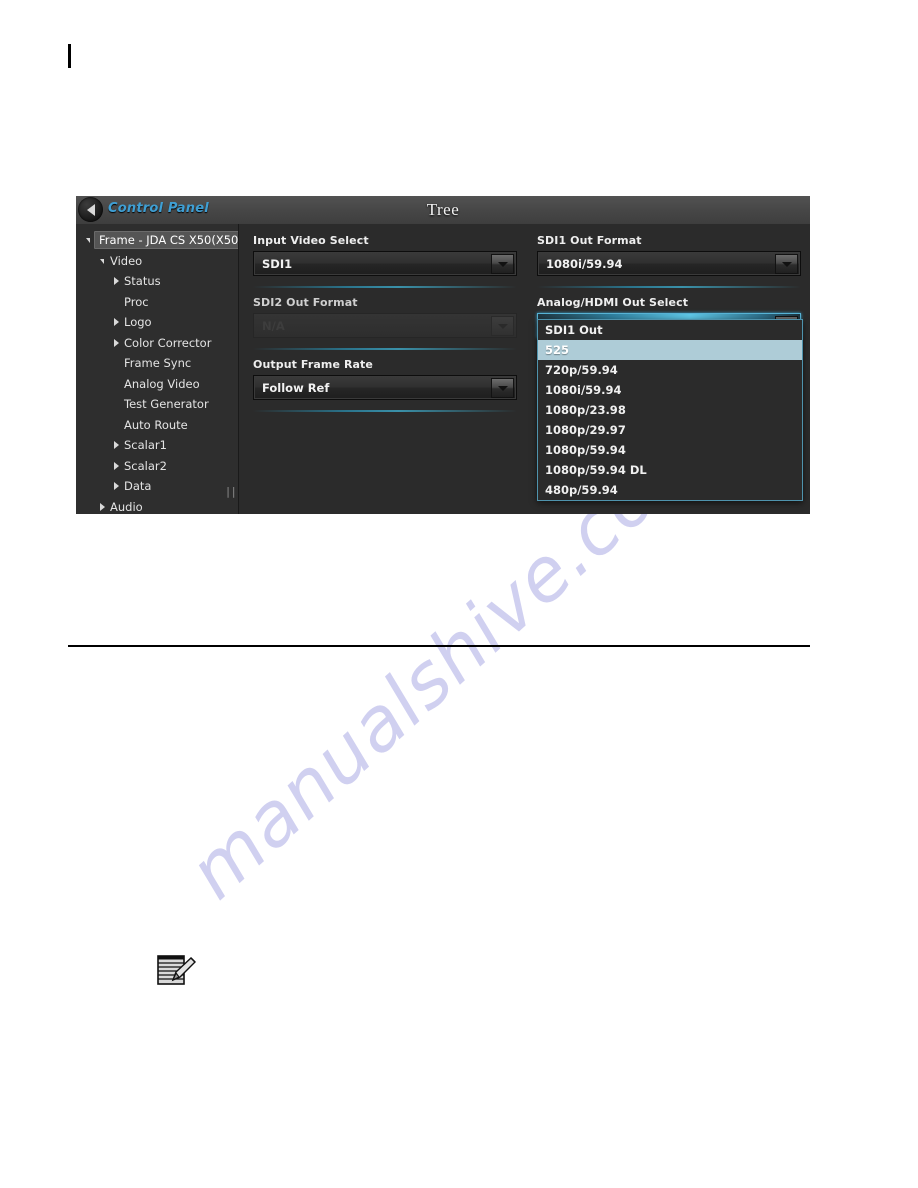 The image size is (918, 1188). I want to click on tree-item-analog-video: Analog Video, so click(157, 384).